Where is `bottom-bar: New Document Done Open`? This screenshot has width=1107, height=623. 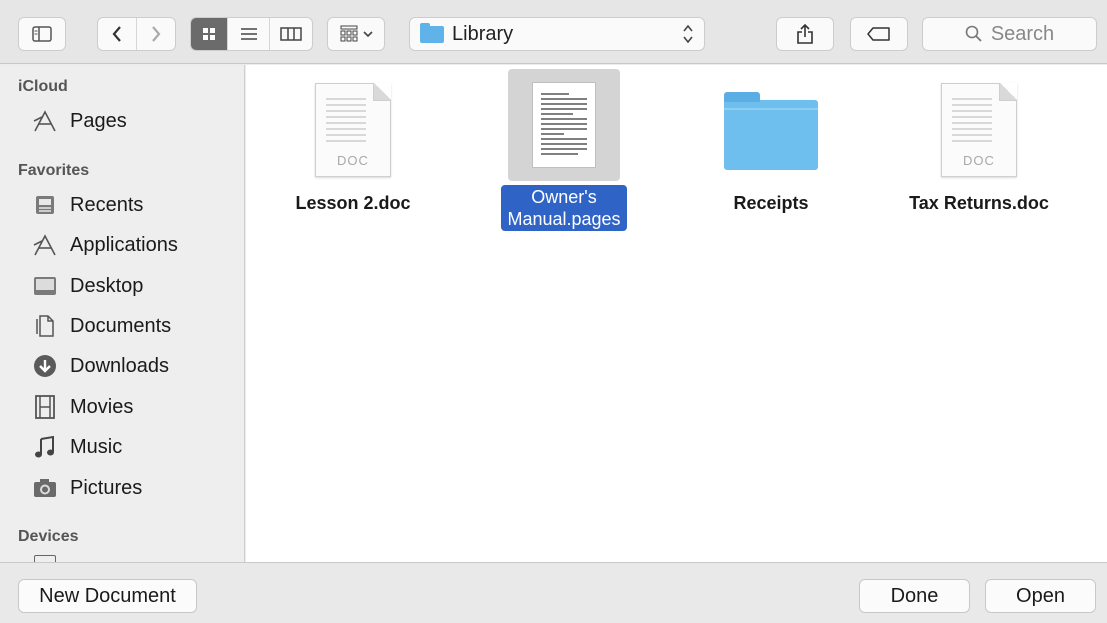 bottom-bar: New Document Done Open is located at coordinates (553, 592).